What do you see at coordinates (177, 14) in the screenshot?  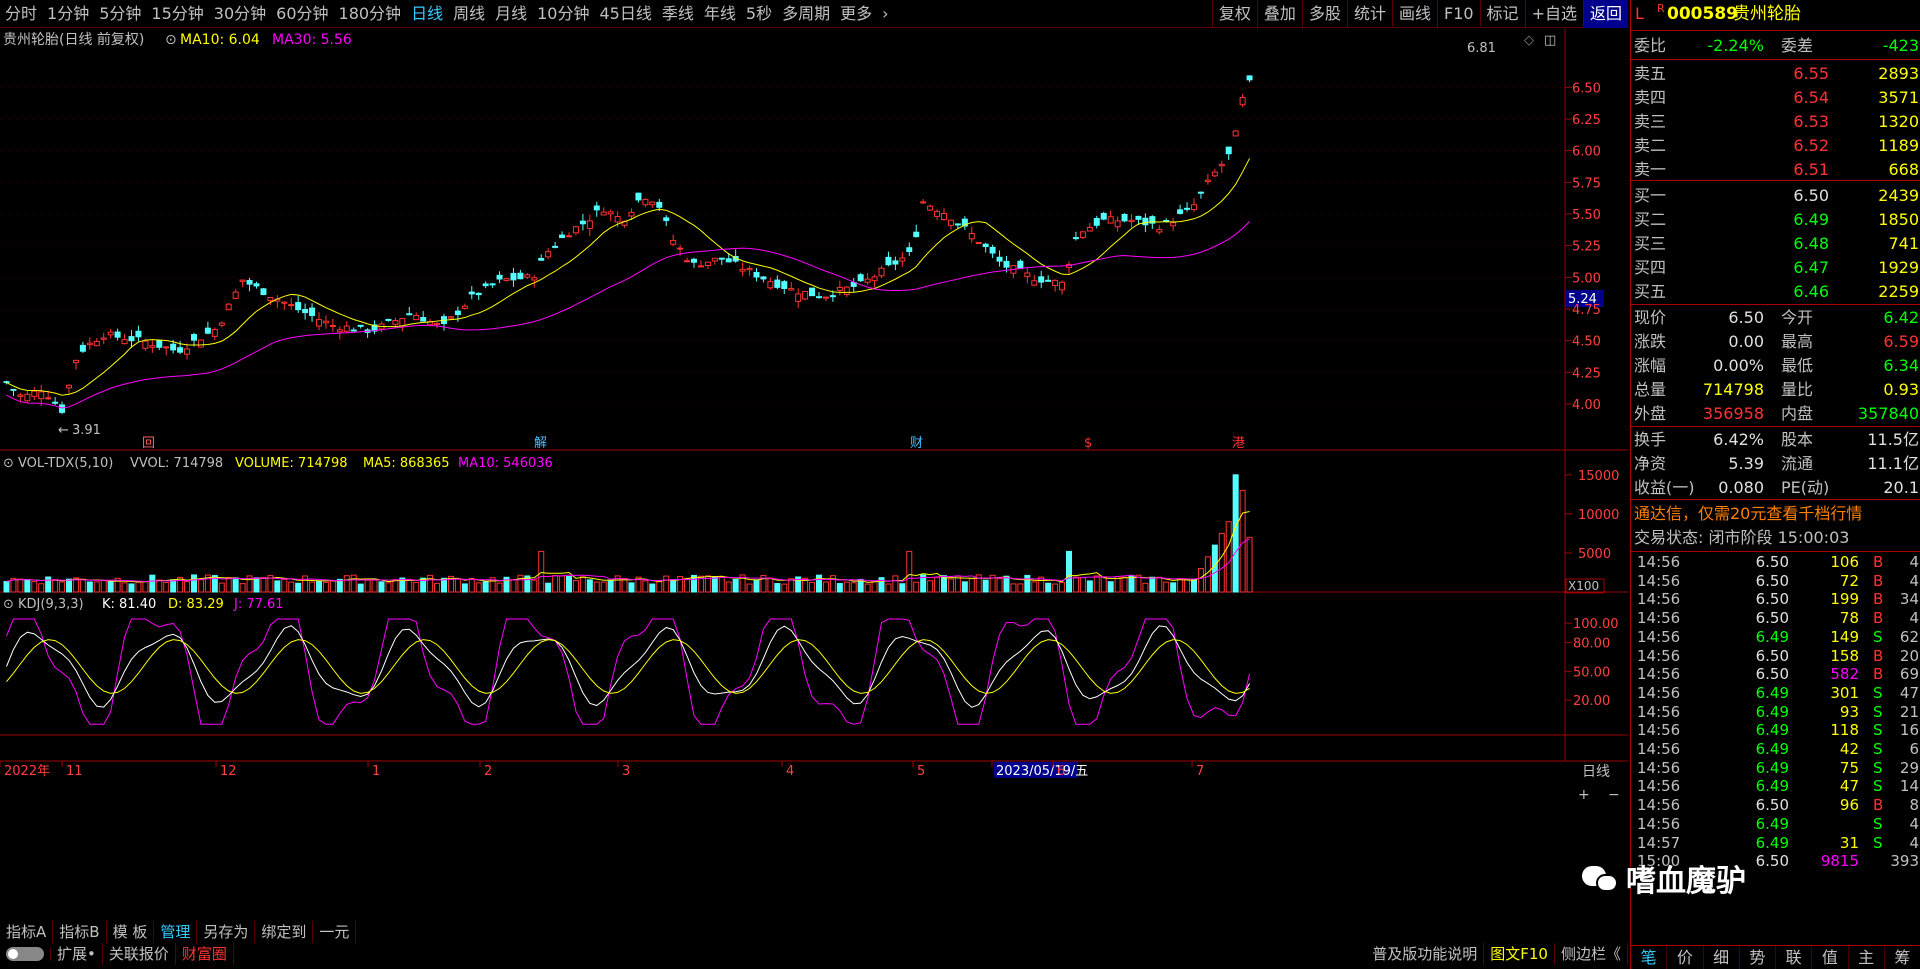 I see `period-tab: 15分钟` at bounding box center [177, 14].